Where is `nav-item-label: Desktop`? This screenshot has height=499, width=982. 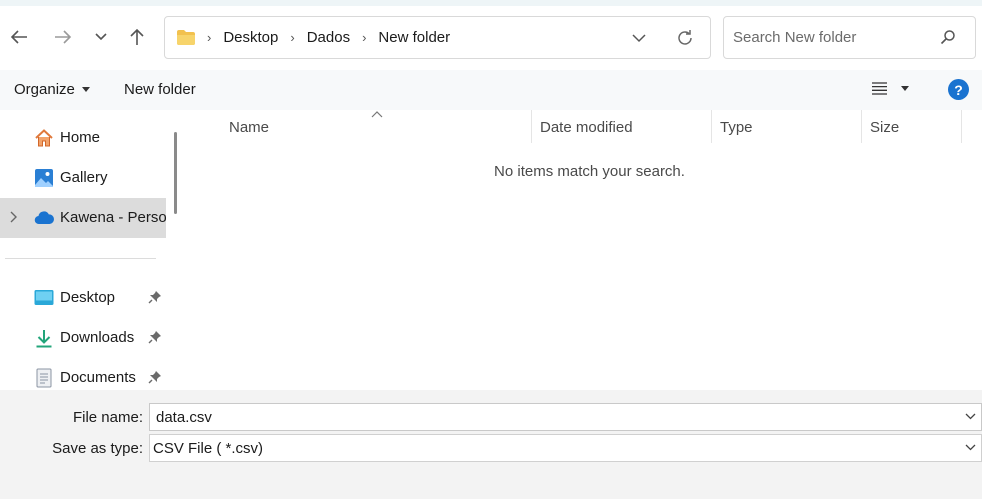
nav-item-label: Desktop is located at coordinates (88, 297).